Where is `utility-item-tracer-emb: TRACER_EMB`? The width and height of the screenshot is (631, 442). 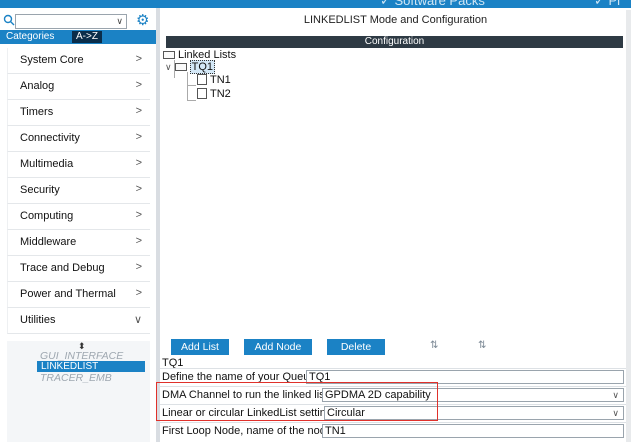 utility-item-tracer-emb: TRACER_EMB is located at coordinates (76, 378).